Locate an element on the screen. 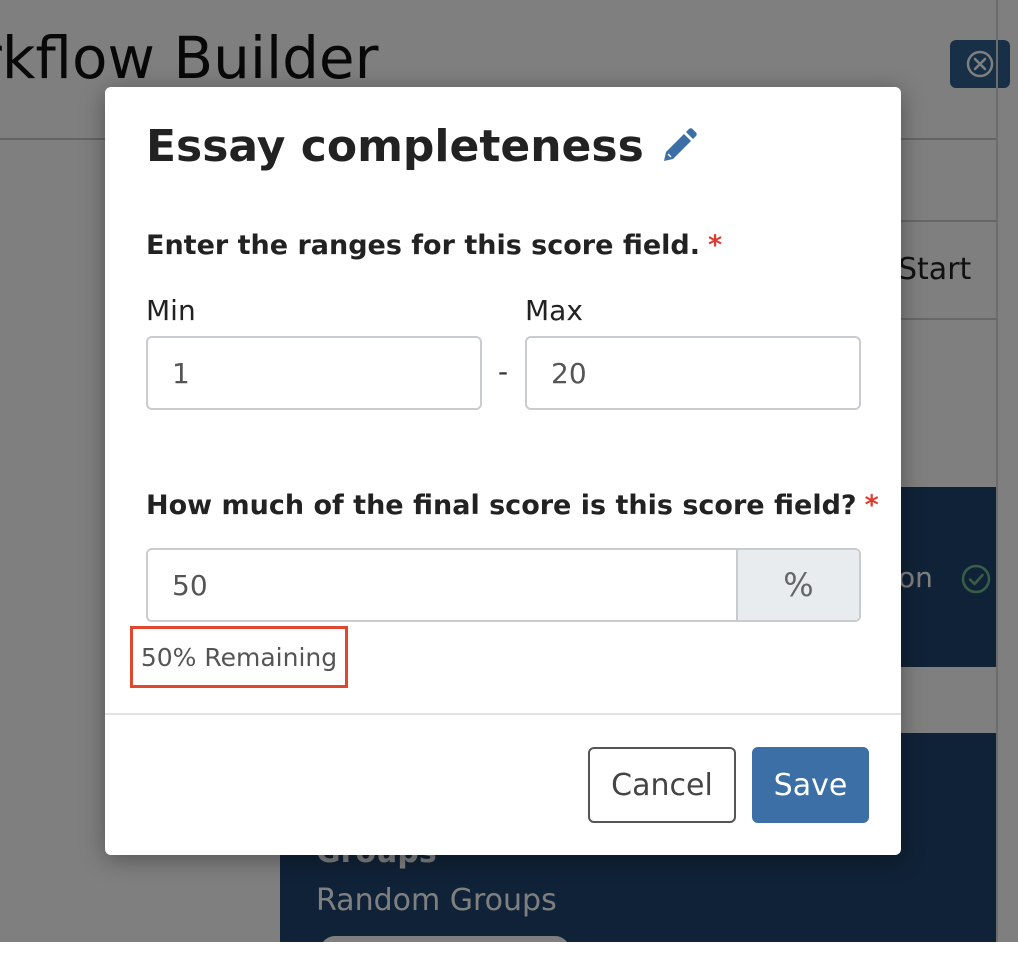 The width and height of the screenshot is (1018, 966). weight-input-group: % is located at coordinates (503, 585).